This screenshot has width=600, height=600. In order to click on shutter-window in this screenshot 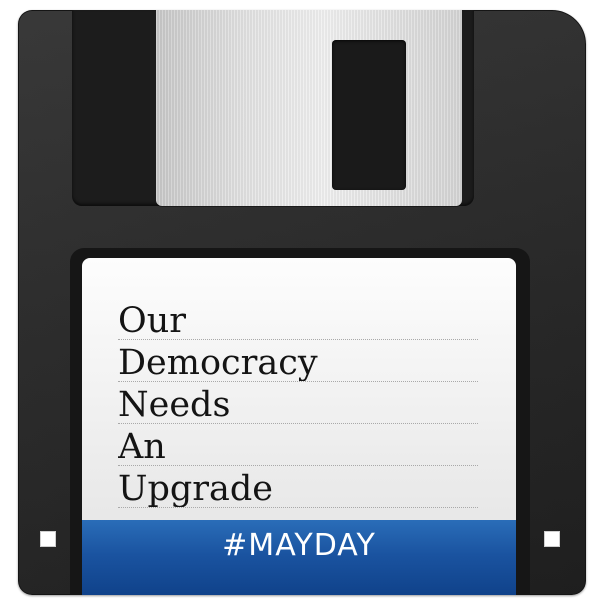, I will do `click(369, 115)`.